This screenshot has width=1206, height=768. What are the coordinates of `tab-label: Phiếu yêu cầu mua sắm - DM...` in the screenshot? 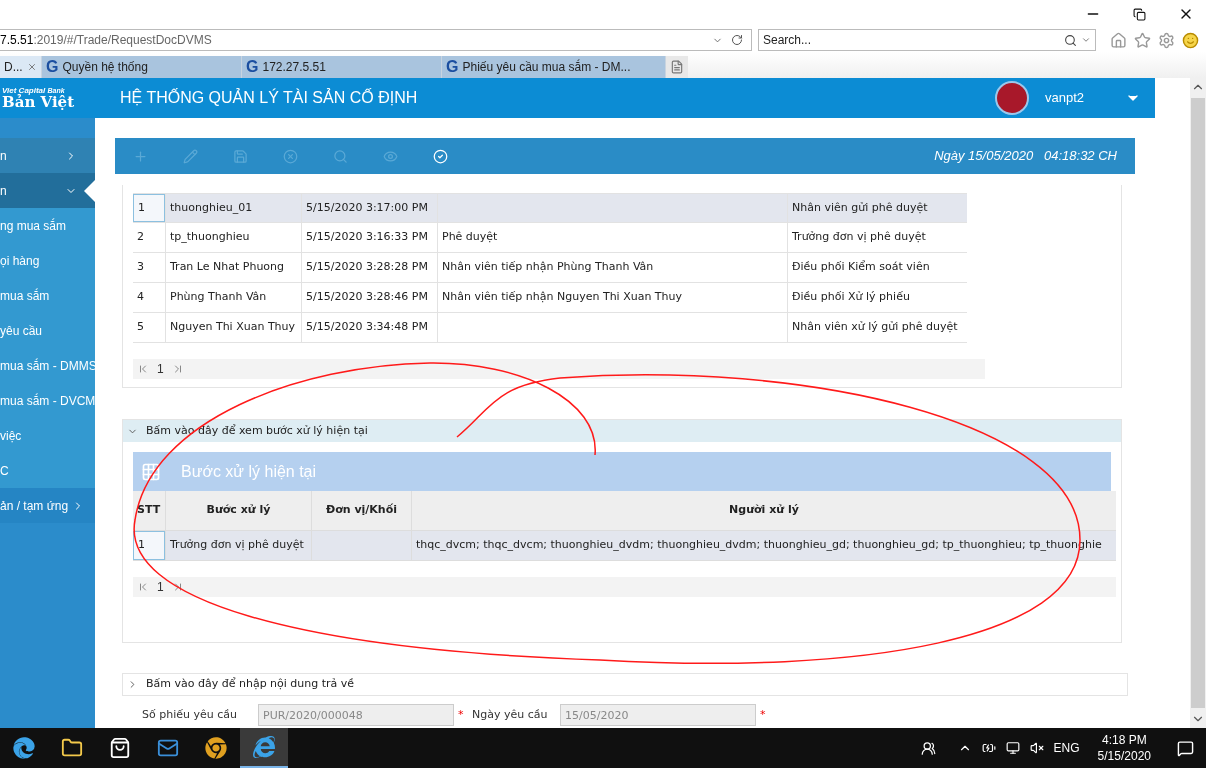 It's located at (546, 67).